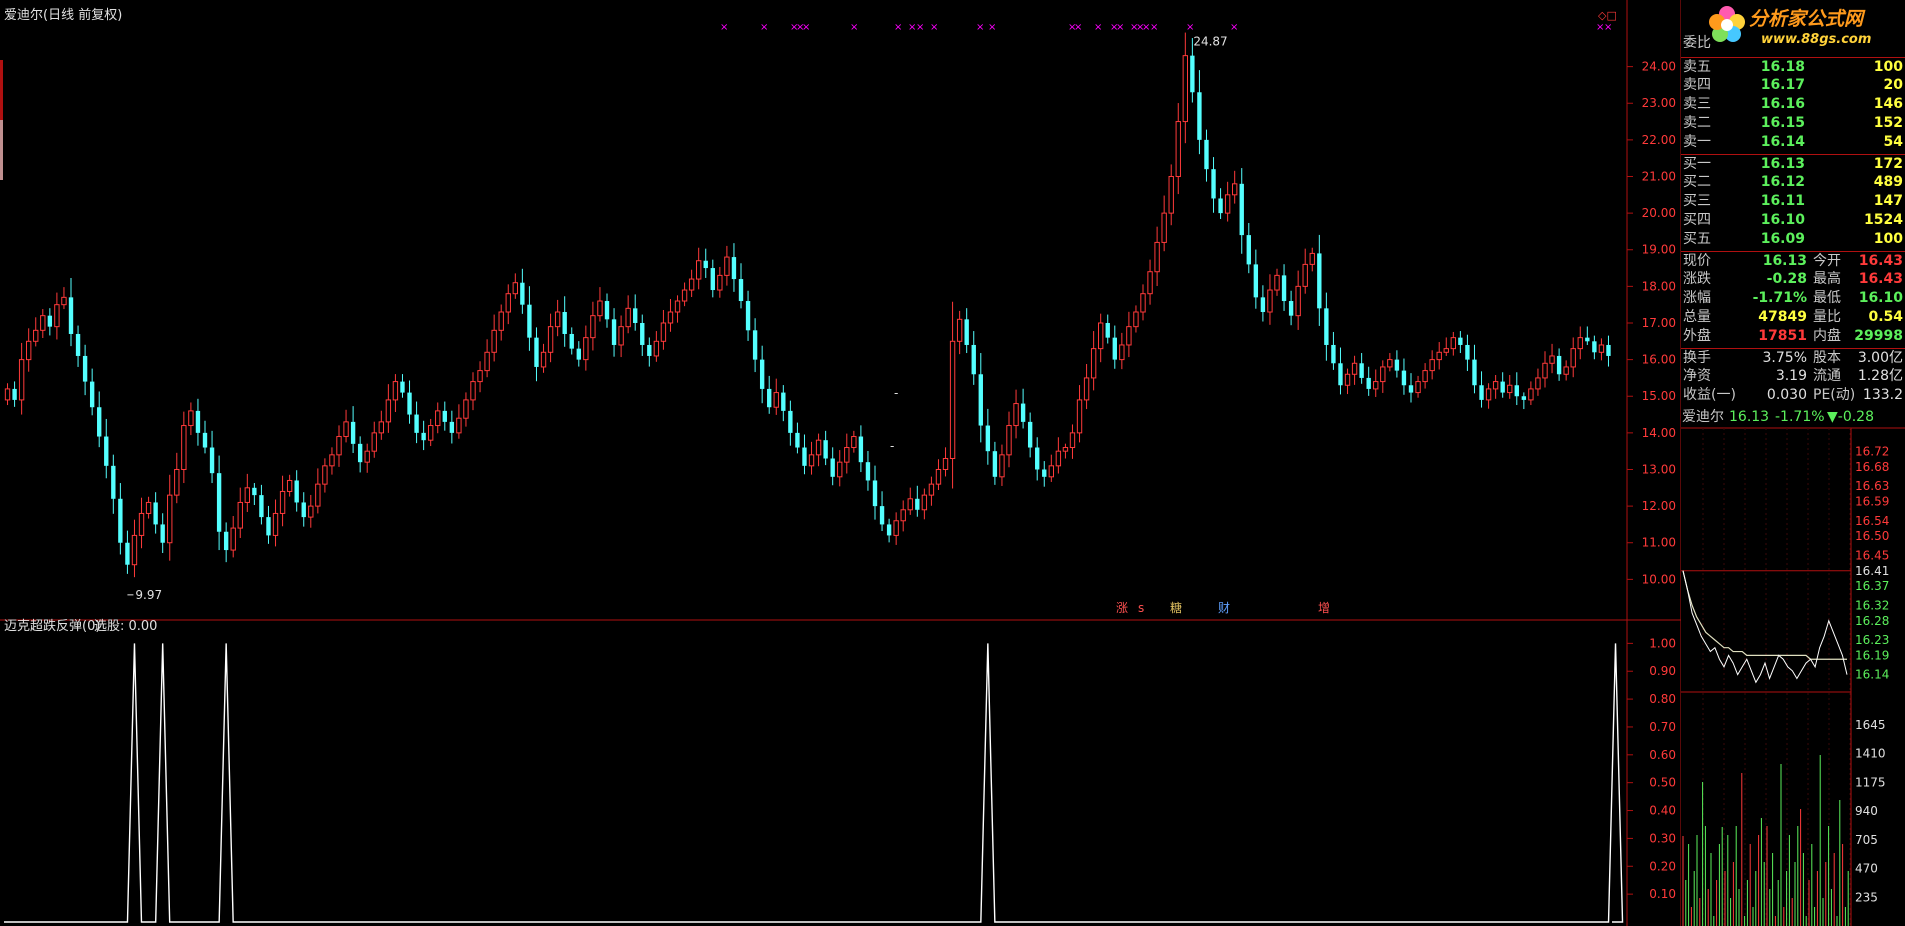  What do you see at coordinates (1827, 317) in the screenshot?
I see `stat-label: 量比` at bounding box center [1827, 317].